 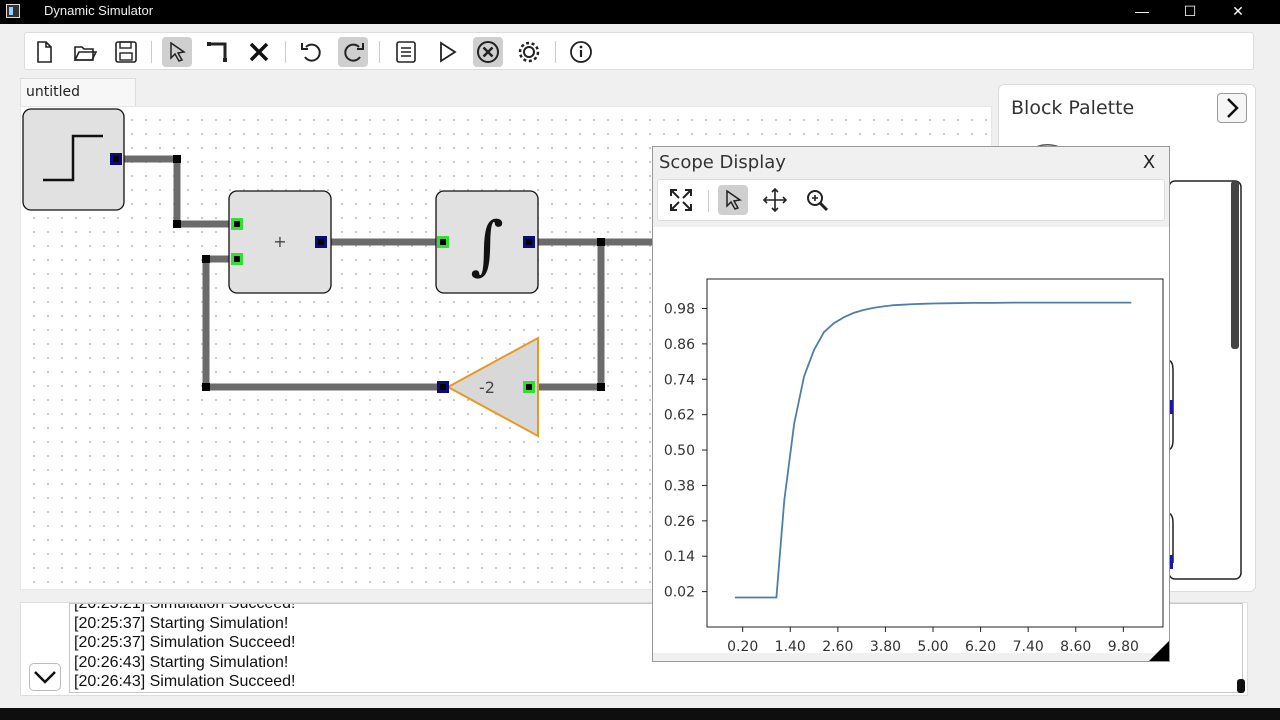 I want to click on resize-grip, so click(x=1159, y=651).